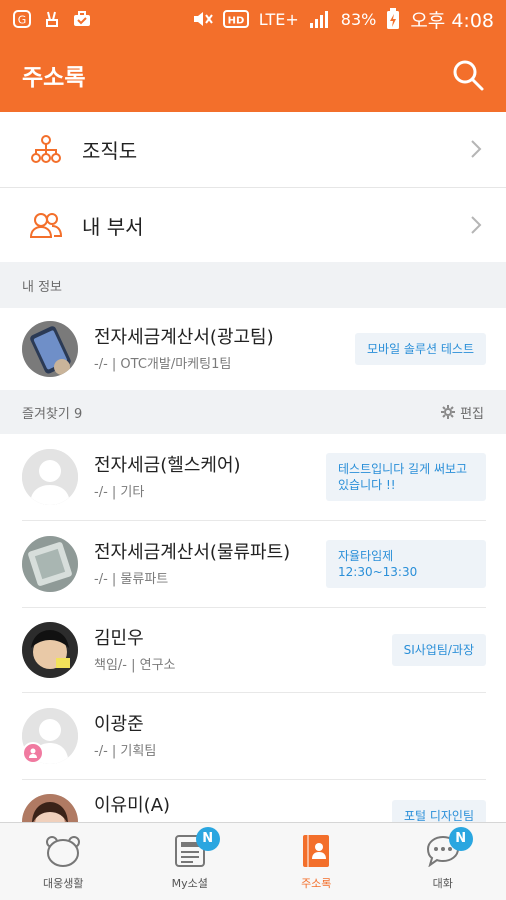 This screenshot has width=506, height=900. What do you see at coordinates (358, 19) in the screenshot?
I see `battery-percent: 83%` at bounding box center [358, 19].